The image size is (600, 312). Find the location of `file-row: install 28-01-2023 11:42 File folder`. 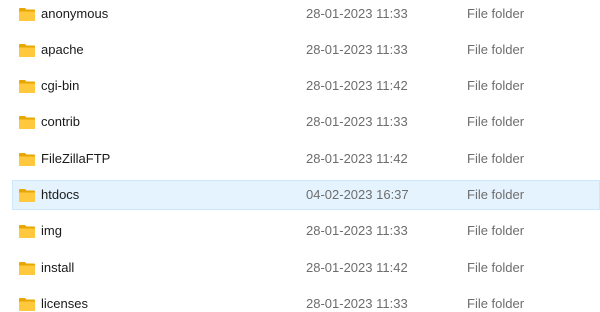

file-row: install 28-01-2023 11:42 File folder is located at coordinates (306, 268).